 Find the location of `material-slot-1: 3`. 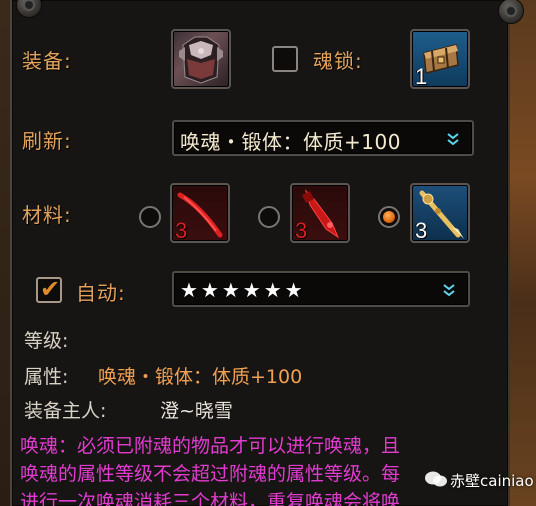

material-slot-1: 3 is located at coordinates (200, 213).